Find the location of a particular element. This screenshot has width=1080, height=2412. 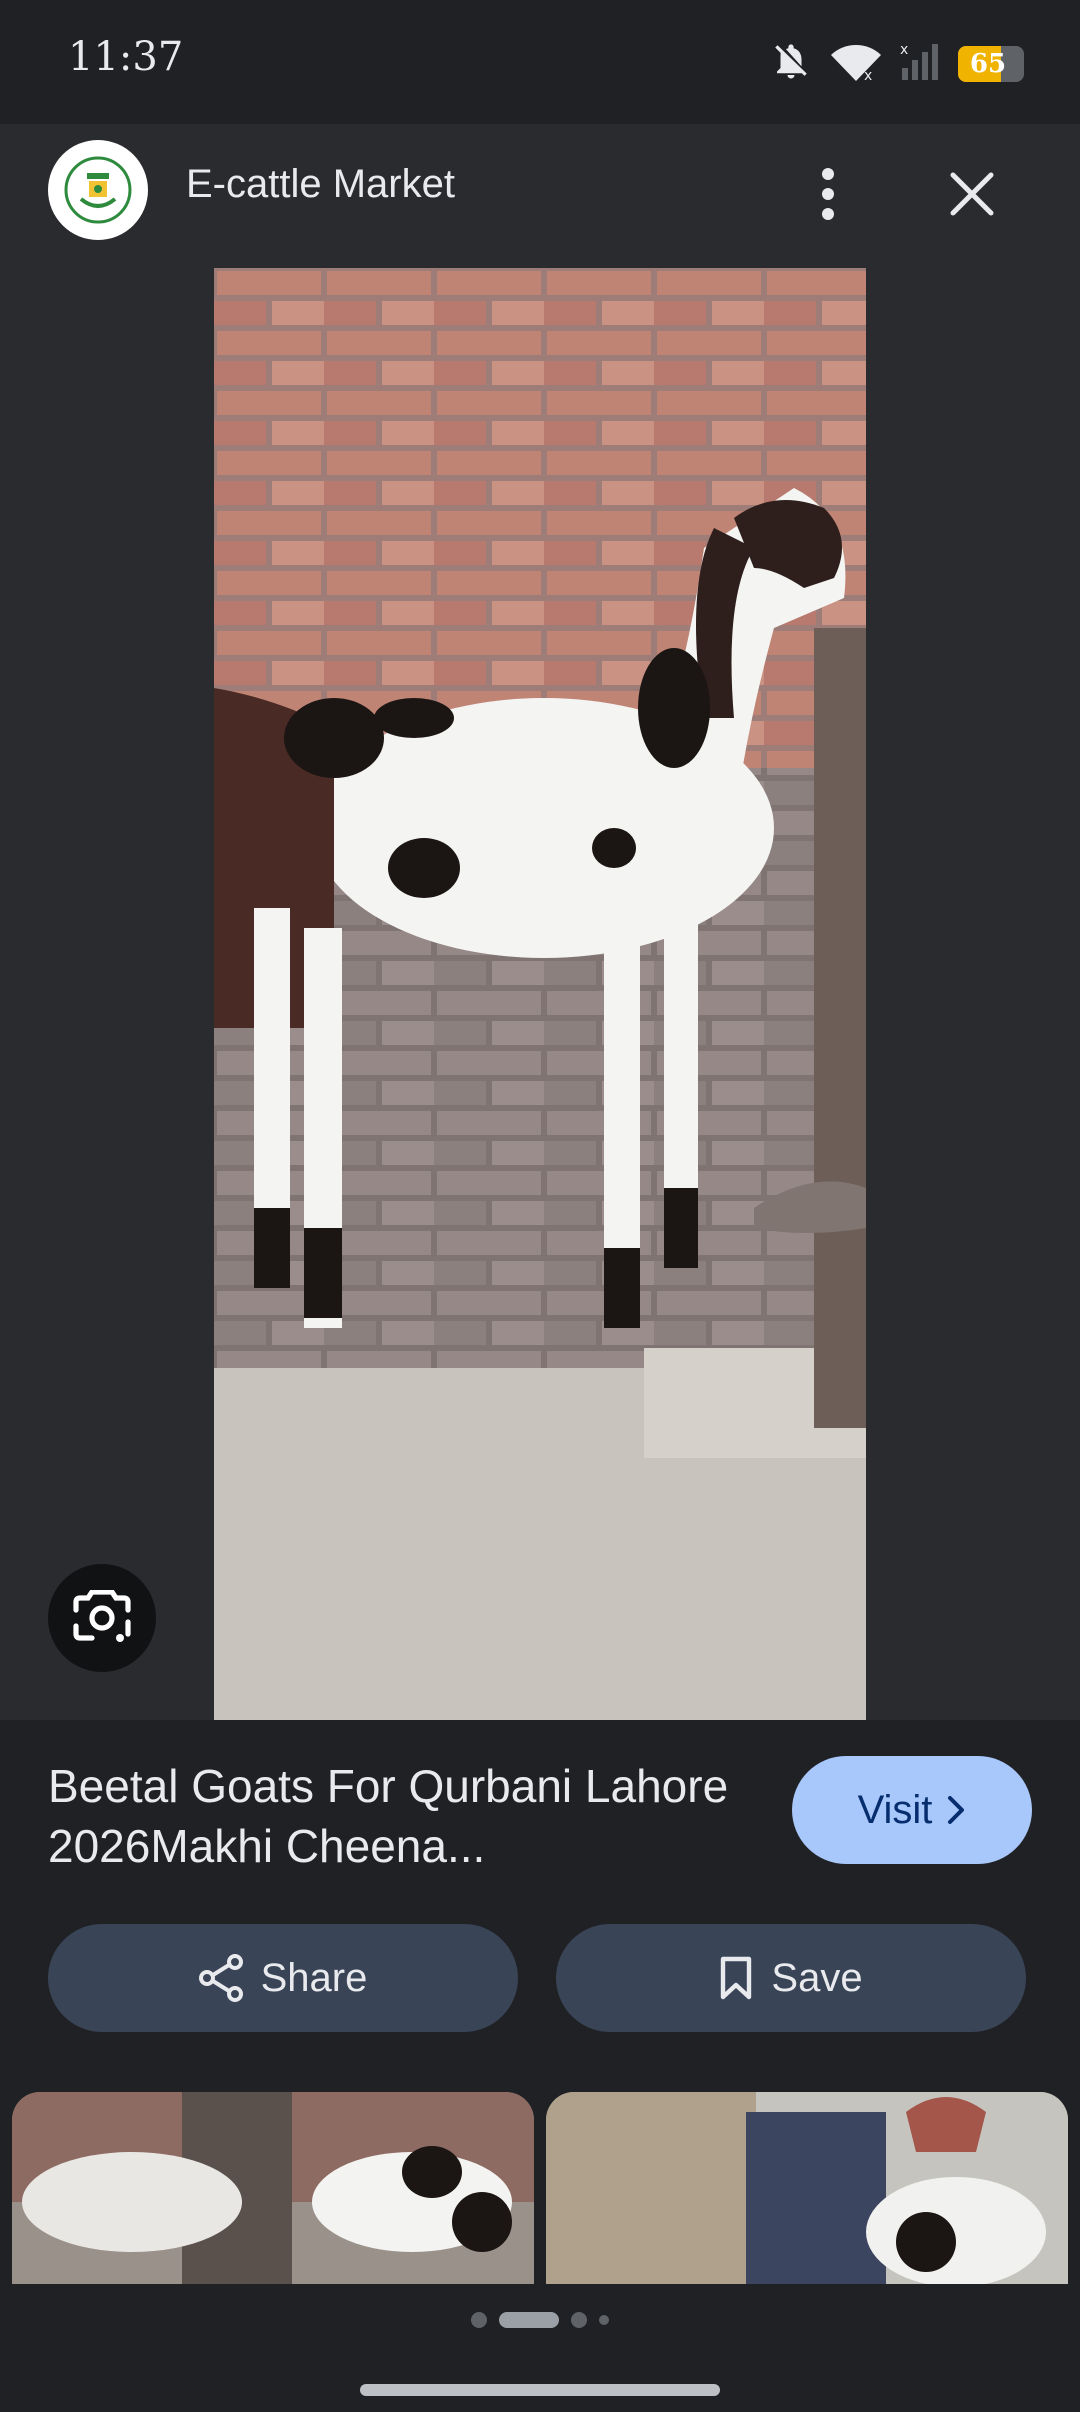

close-icon is located at coordinates (972, 194).